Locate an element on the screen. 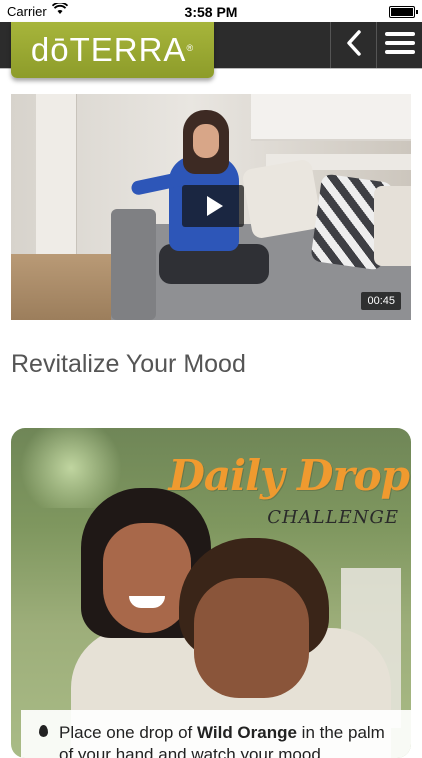  back-button is located at coordinates (353, 45).